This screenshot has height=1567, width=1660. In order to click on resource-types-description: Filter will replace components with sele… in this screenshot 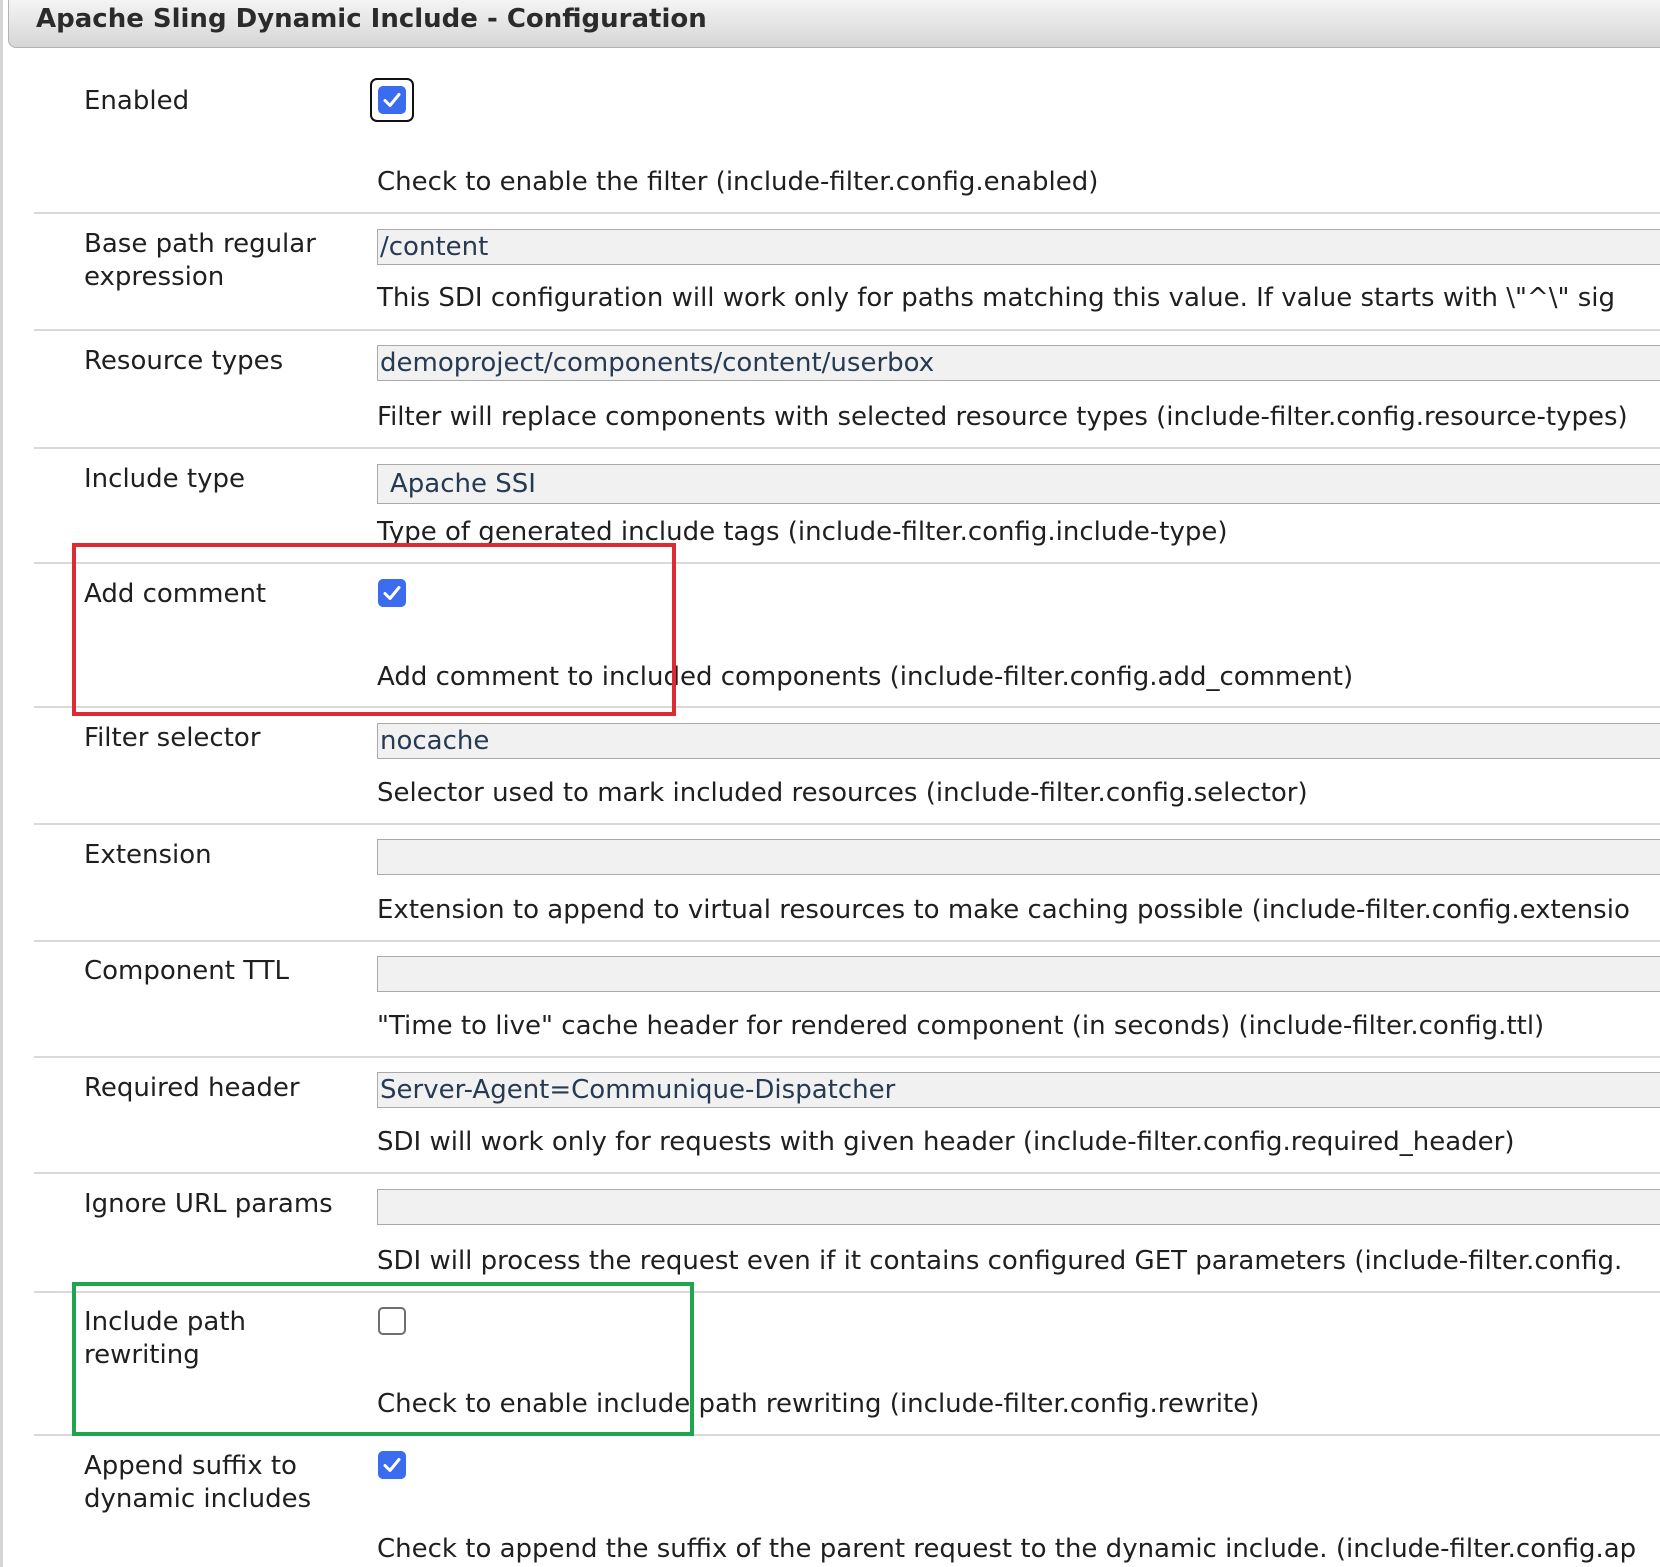, I will do `click(1002, 417)`.